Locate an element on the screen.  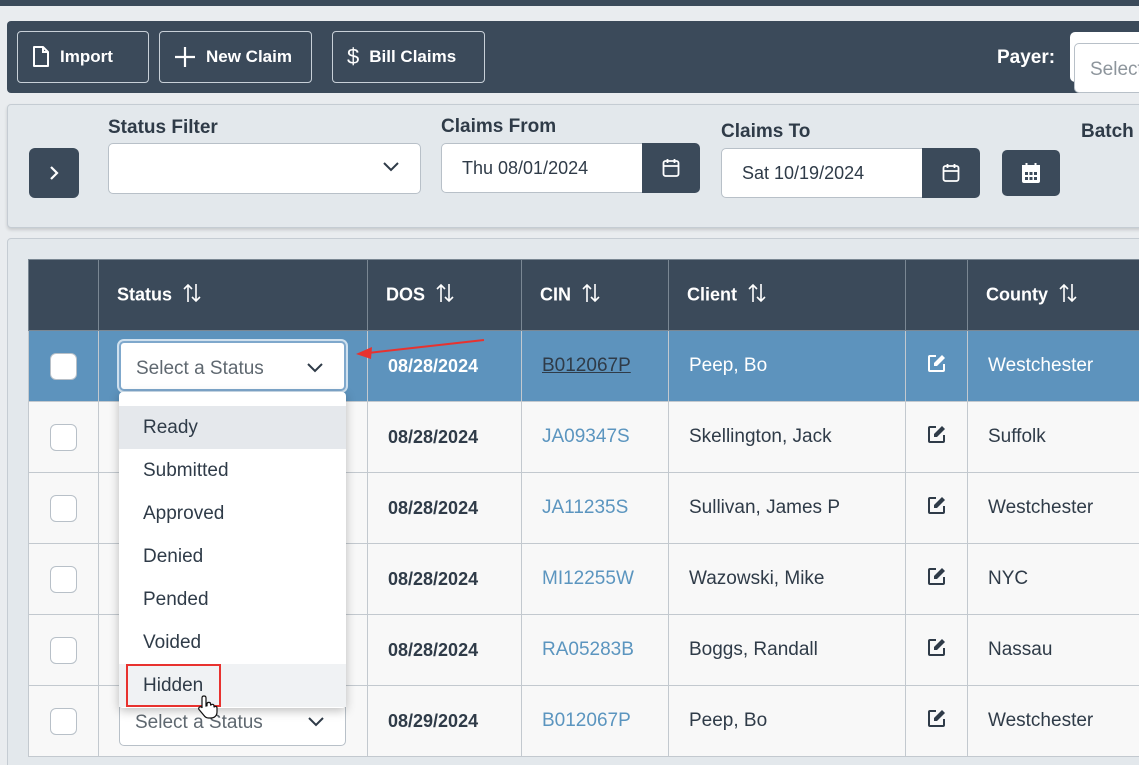
status-option-pended: Pended is located at coordinates (232, 599).